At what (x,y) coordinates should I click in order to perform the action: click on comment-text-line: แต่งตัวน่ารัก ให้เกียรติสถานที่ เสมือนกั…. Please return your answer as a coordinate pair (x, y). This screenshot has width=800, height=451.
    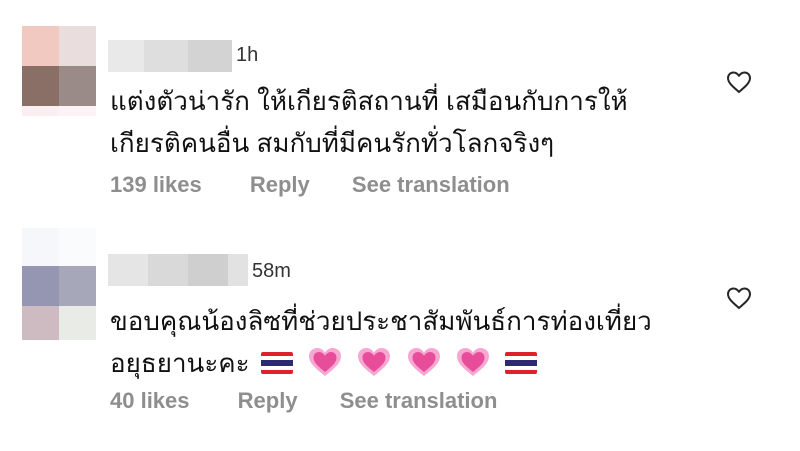
    Looking at the image, I should click on (369, 101).